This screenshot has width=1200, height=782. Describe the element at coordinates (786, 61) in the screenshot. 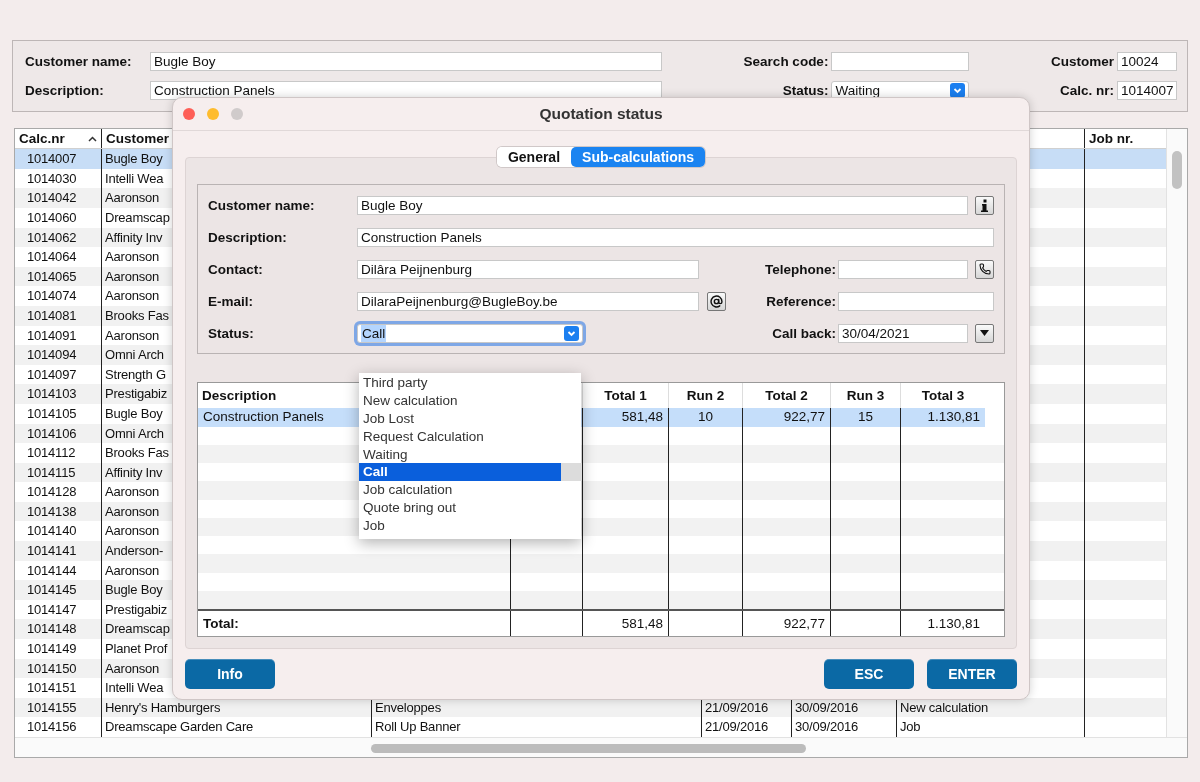

I see `field-label: Search code:` at that location.